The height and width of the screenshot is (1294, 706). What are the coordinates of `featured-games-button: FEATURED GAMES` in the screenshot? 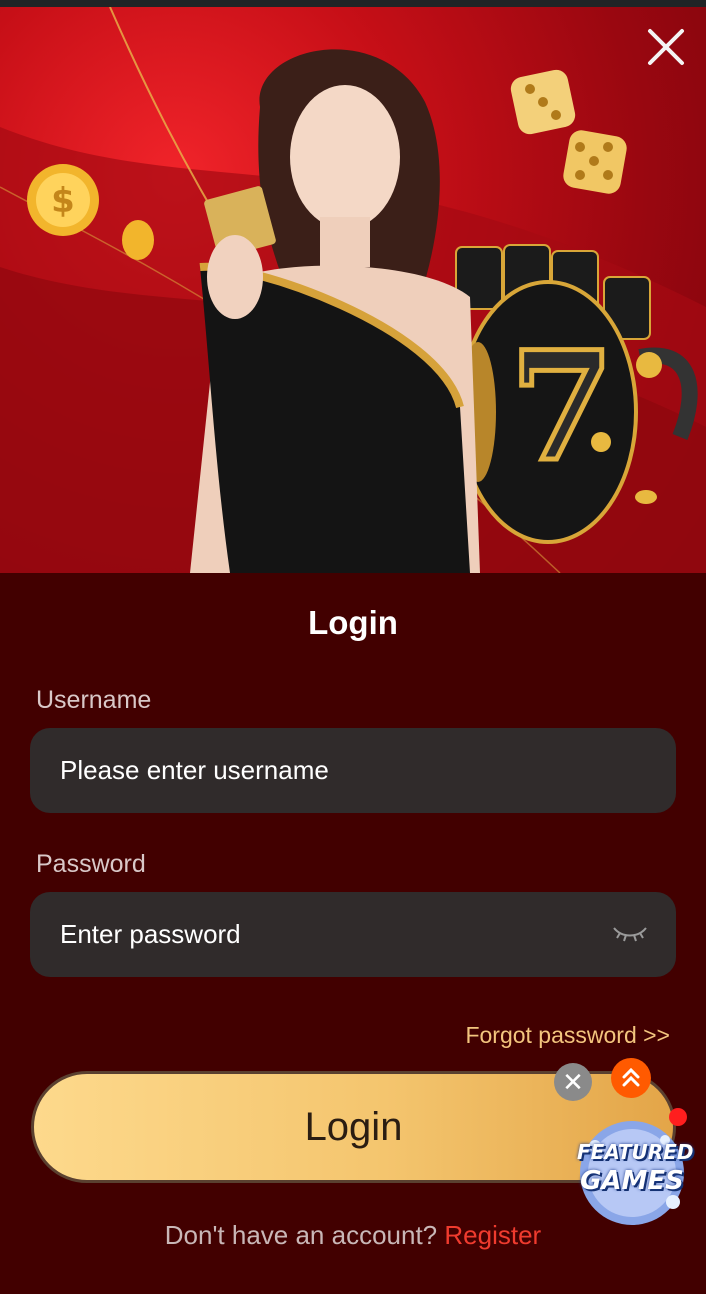 It's located at (635, 1173).